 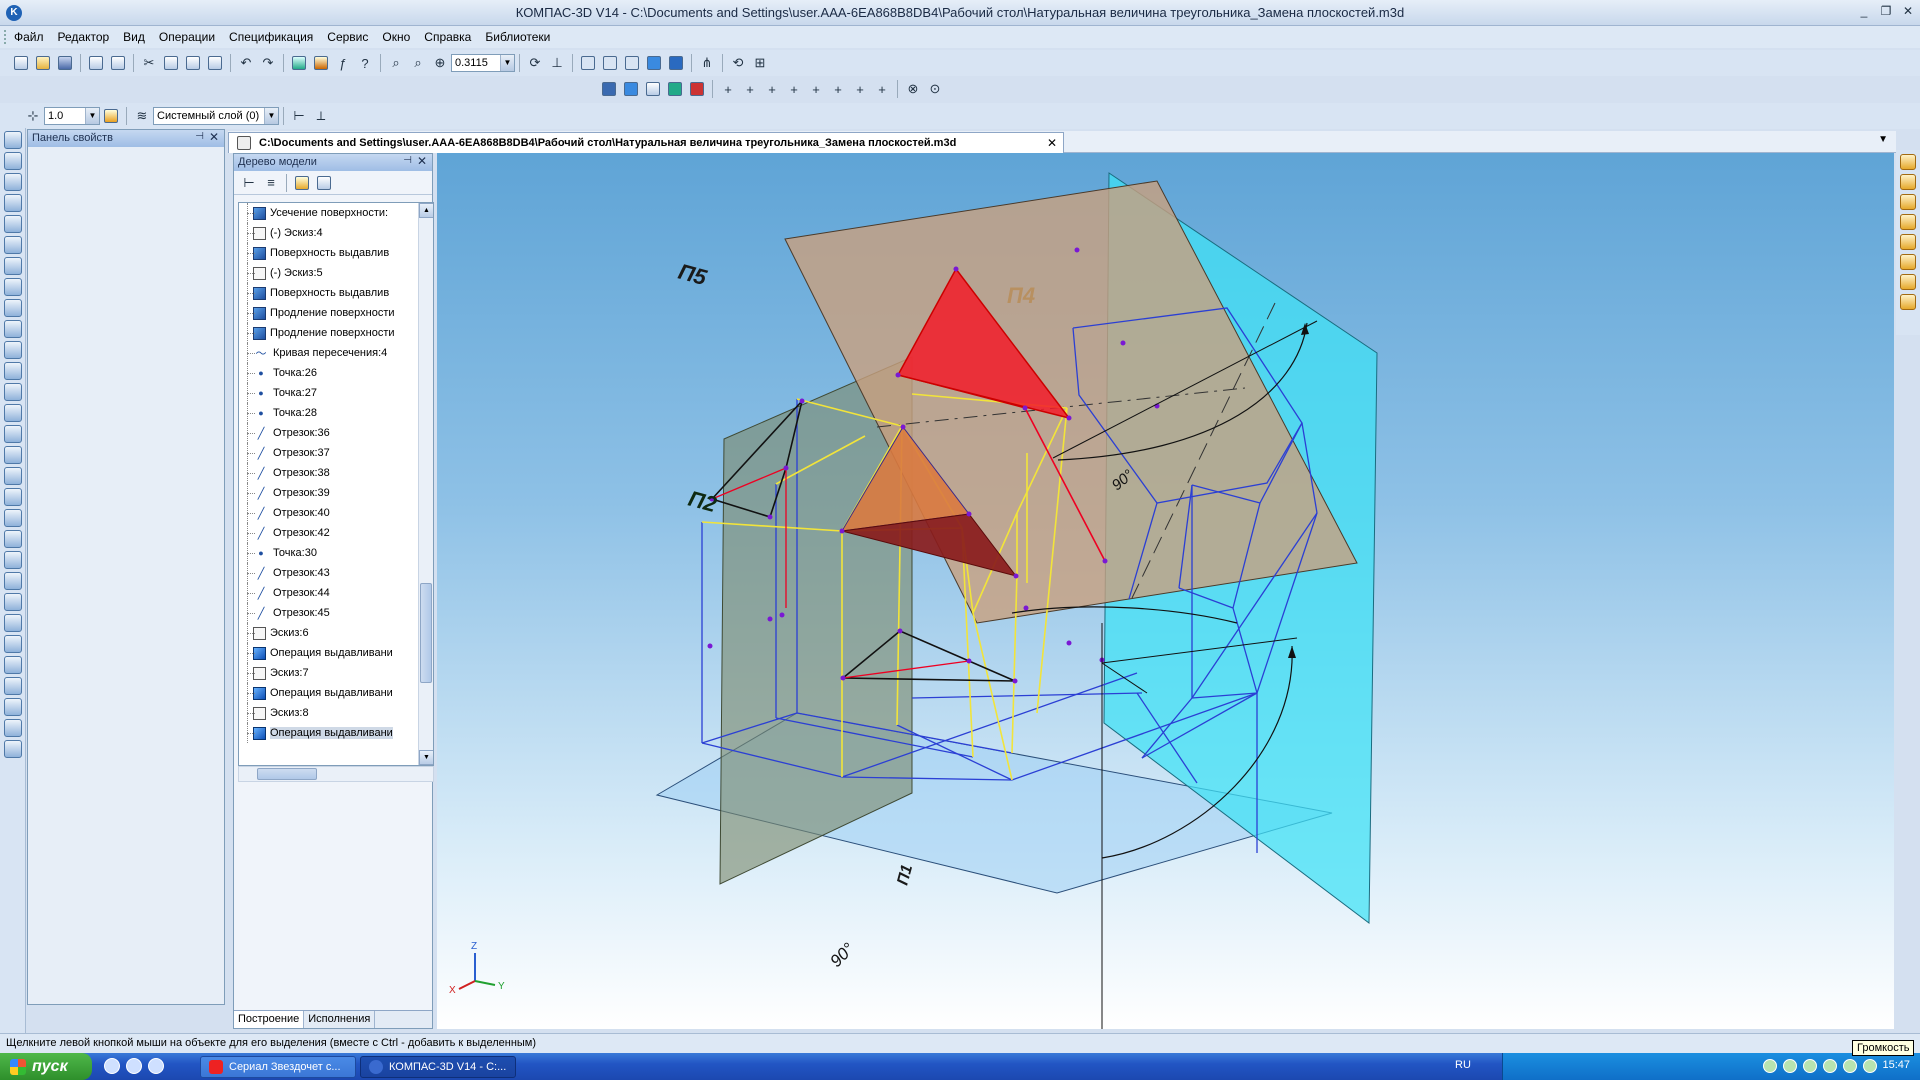 What do you see at coordinates (336, 293) in the screenshot?
I see `tree-item: Поверхность выдавлив` at bounding box center [336, 293].